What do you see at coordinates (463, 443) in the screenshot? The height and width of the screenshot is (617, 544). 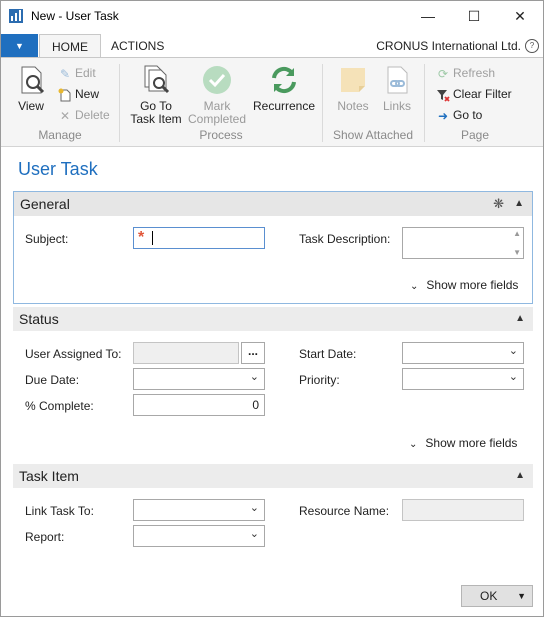 I see `status-show-more-fields: ⌄ Show more fields` at bounding box center [463, 443].